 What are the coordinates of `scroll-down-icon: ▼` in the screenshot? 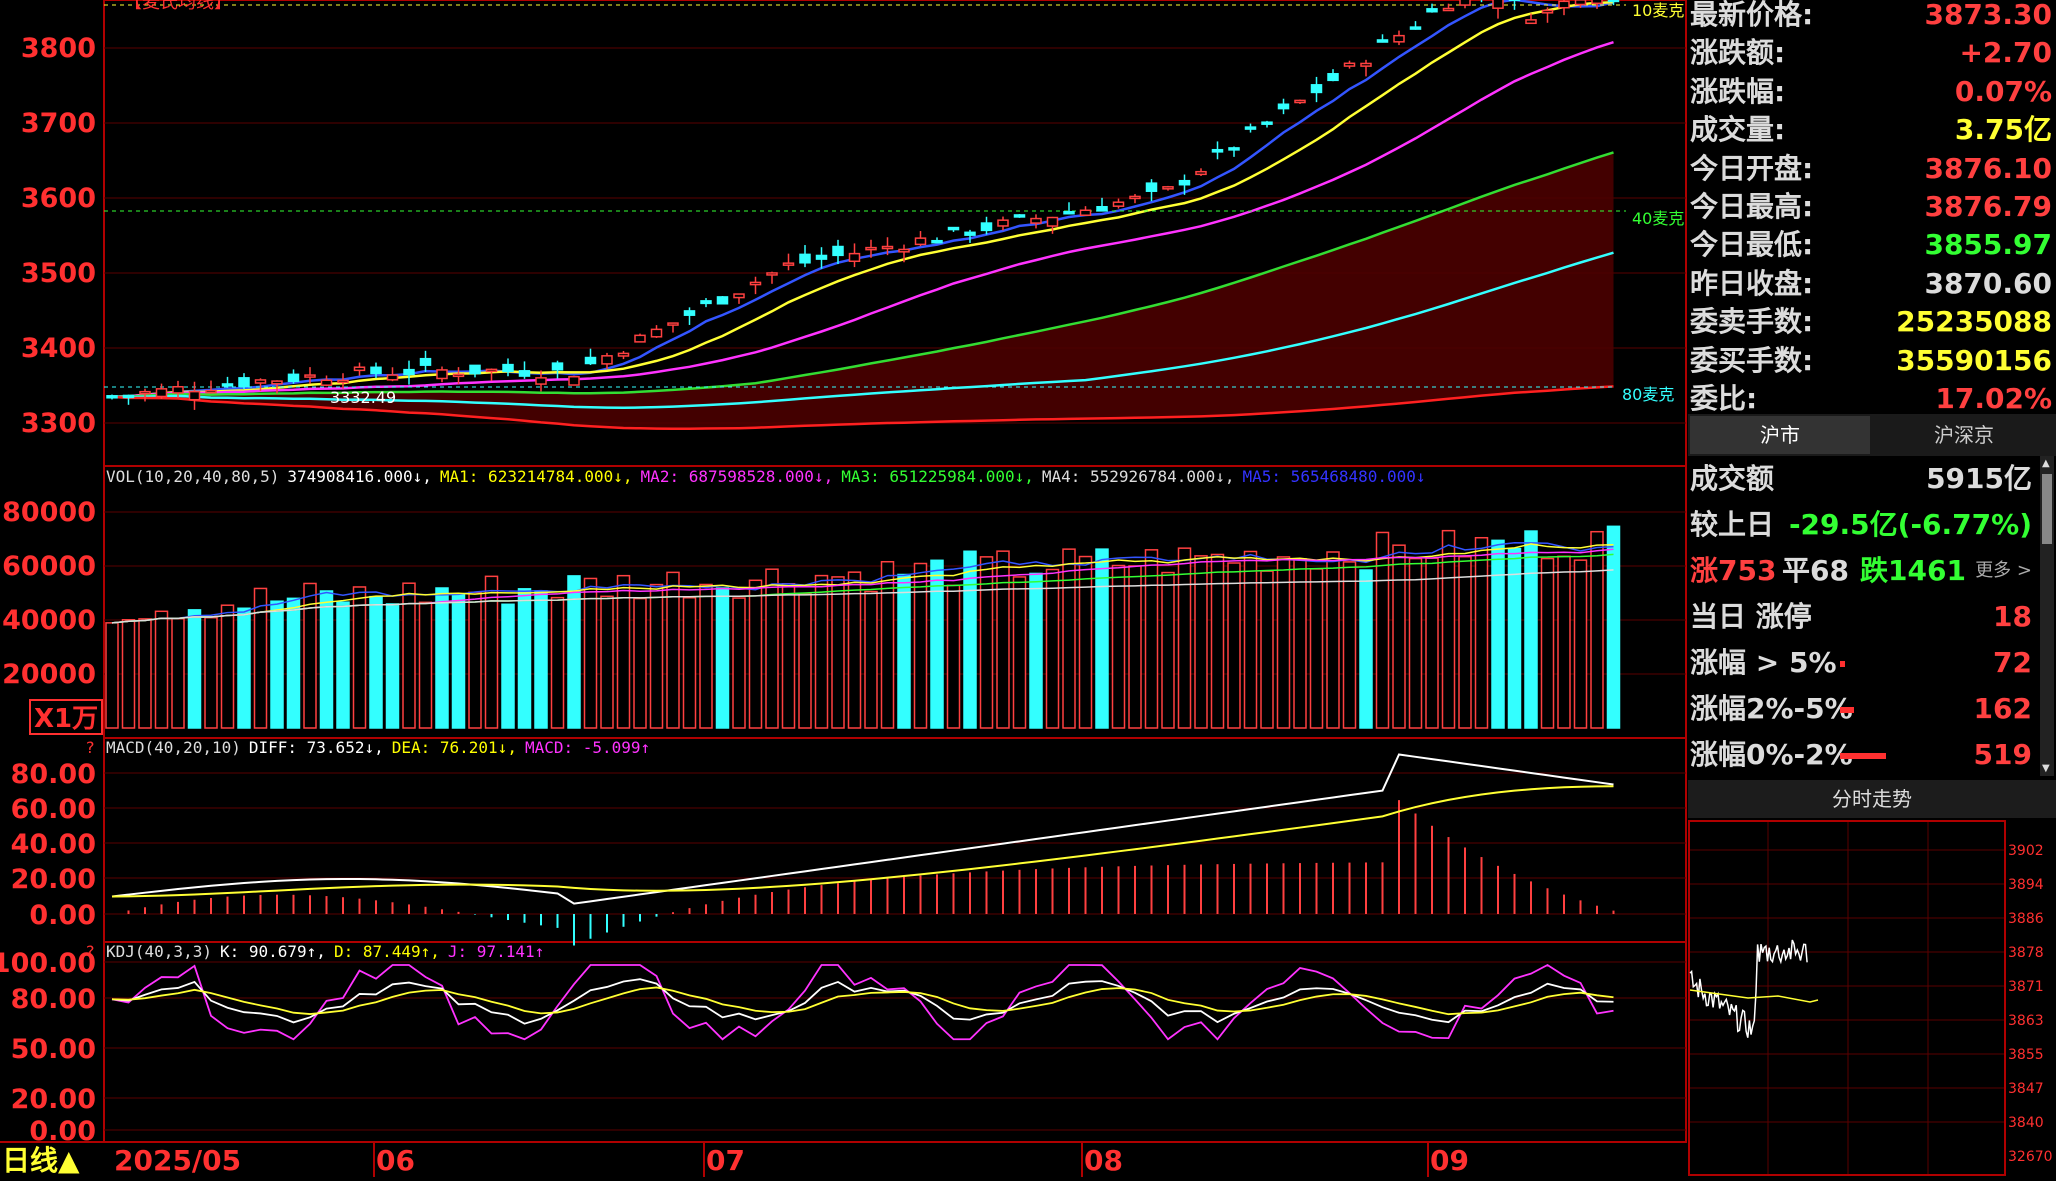 It's located at (2046, 768).